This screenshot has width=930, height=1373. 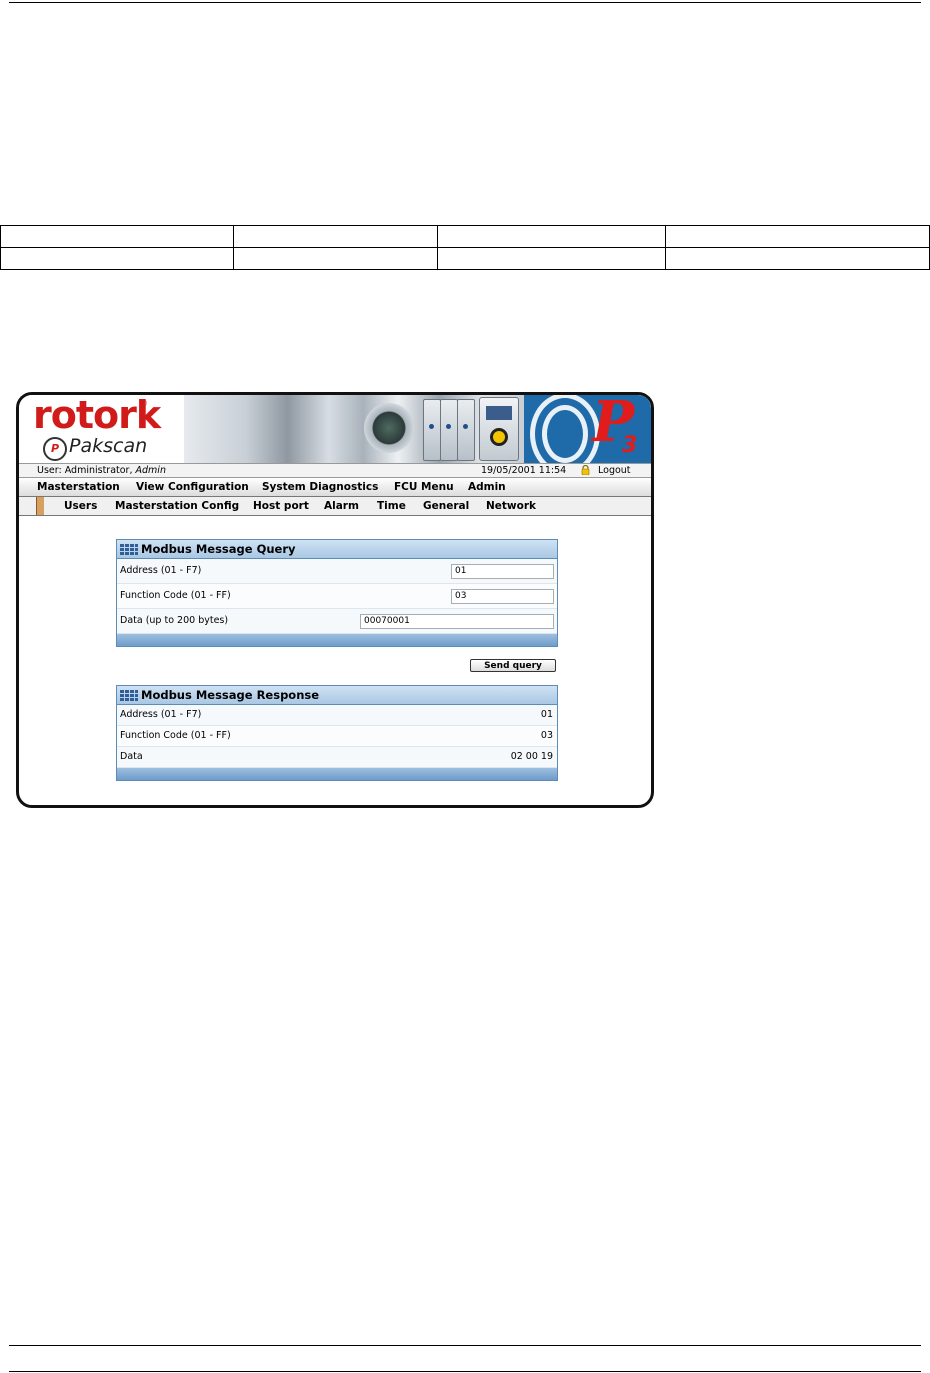 What do you see at coordinates (546, 735) in the screenshot?
I see `function-code-value: 03` at bounding box center [546, 735].